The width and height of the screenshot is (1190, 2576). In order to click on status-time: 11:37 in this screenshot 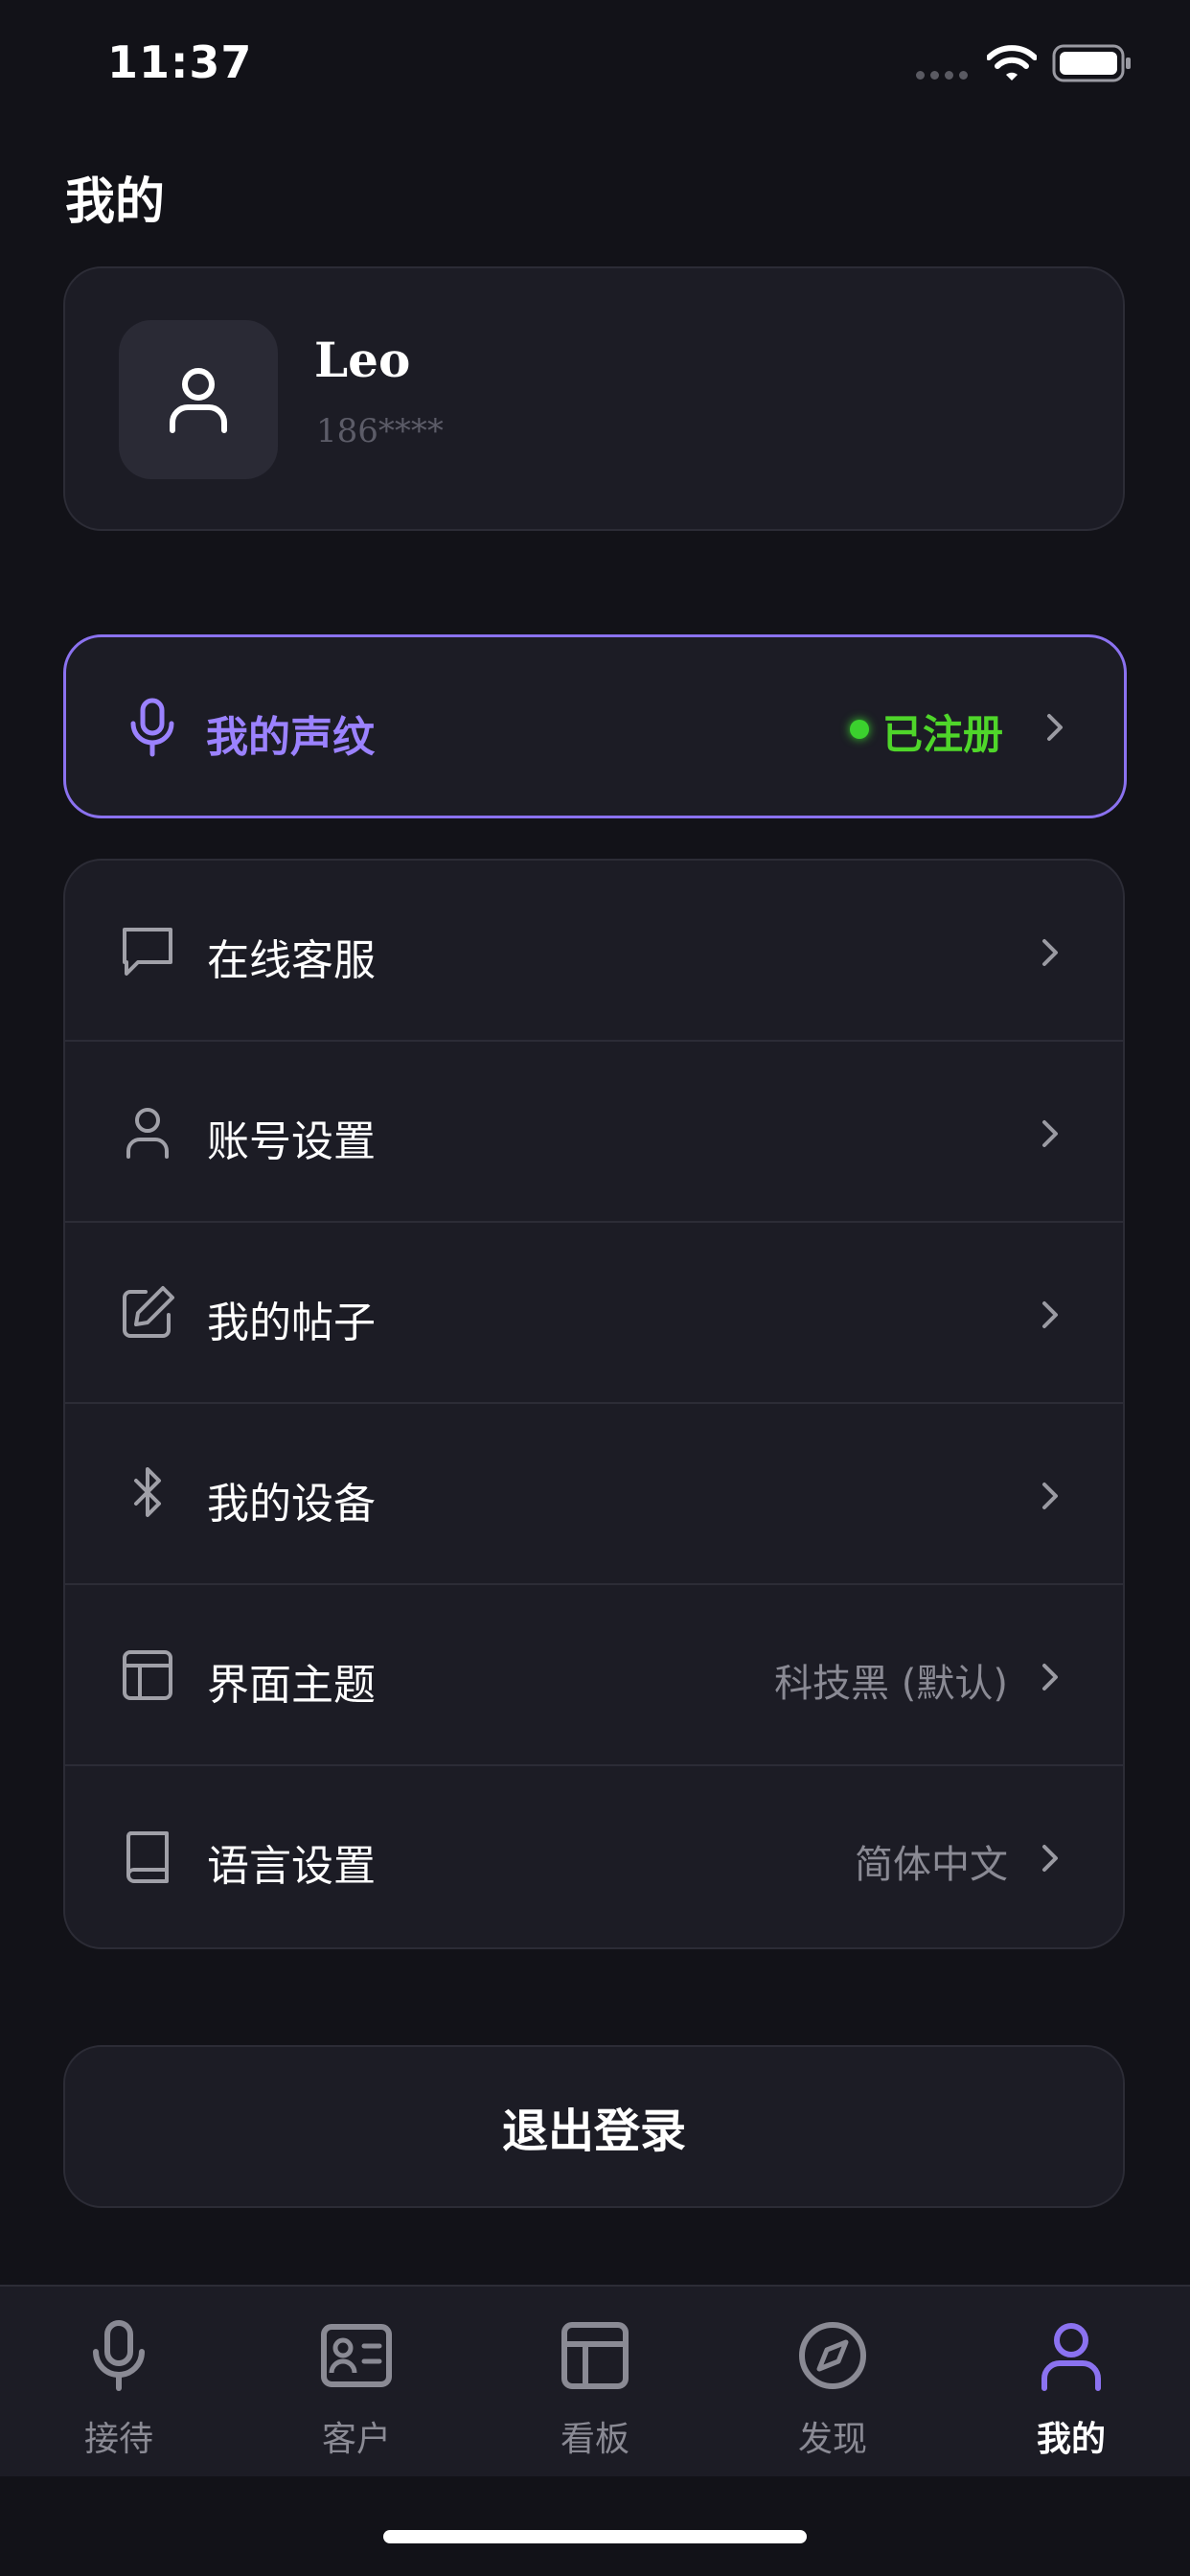, I will do `click(180, 62)`.